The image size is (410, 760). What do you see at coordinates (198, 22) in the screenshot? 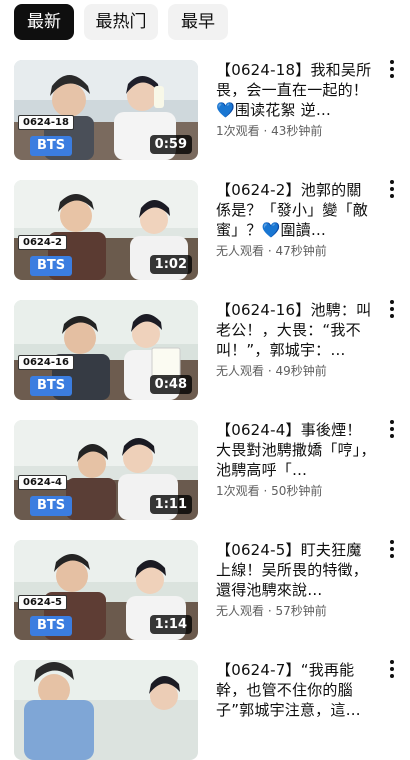
I see `chip-oldest: 最早` at bounding box center [198, 22].